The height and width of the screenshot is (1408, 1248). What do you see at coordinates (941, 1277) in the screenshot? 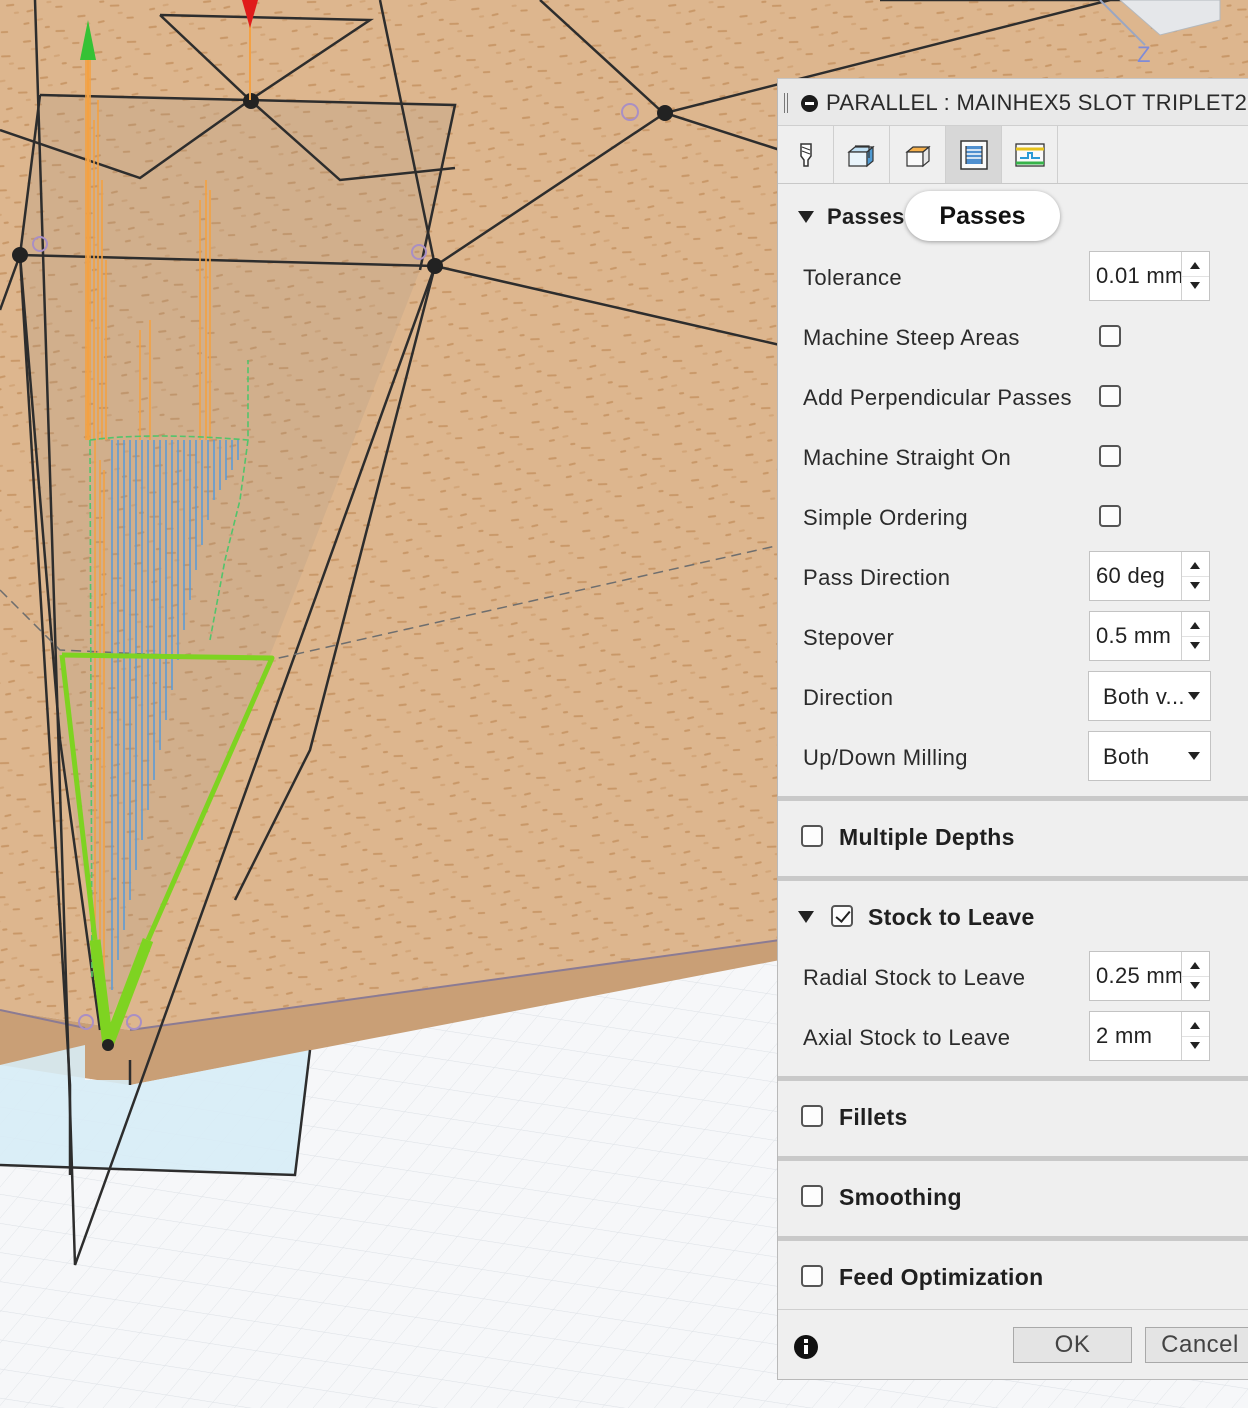
I see `feed-optimization-title: Feed Optimization` at bounding box center [941, 1277].